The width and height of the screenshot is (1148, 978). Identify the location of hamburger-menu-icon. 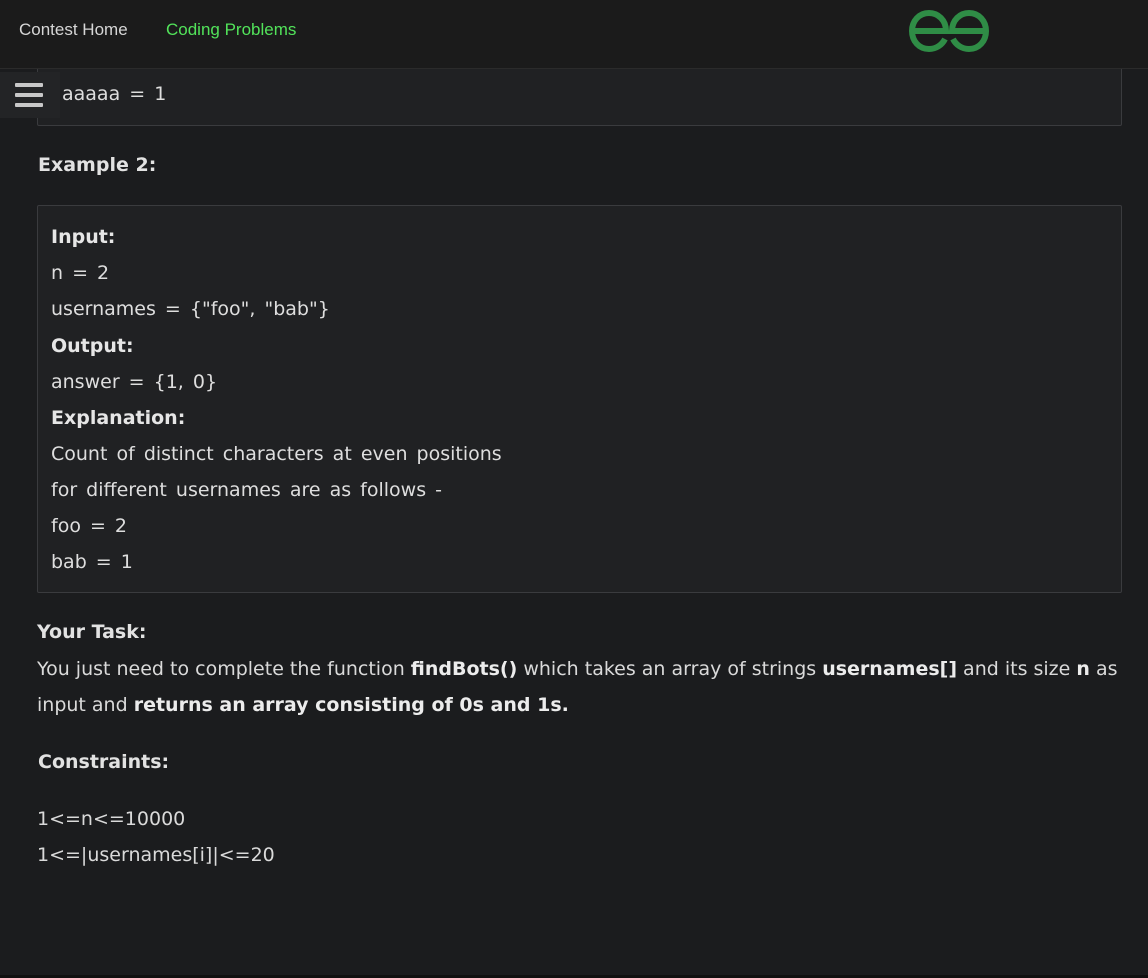
(30, 95).